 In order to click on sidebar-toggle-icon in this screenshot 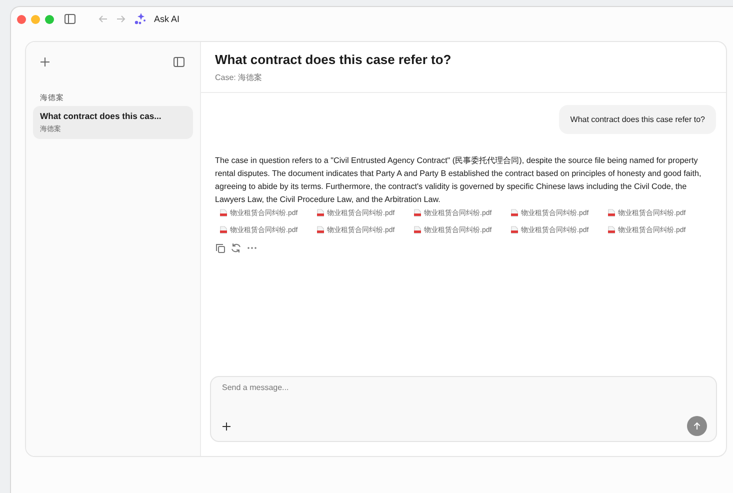, I will do `click(70, 19)`.